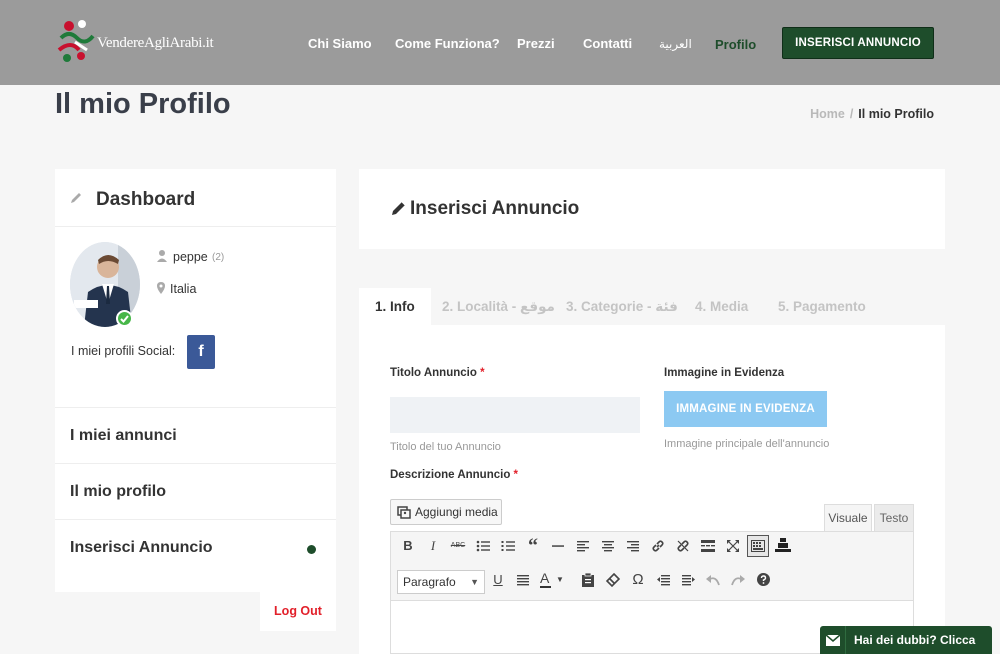 This screenshot has width=1000, height=654. I want to click on italic-icon: I, so click(433, 546).